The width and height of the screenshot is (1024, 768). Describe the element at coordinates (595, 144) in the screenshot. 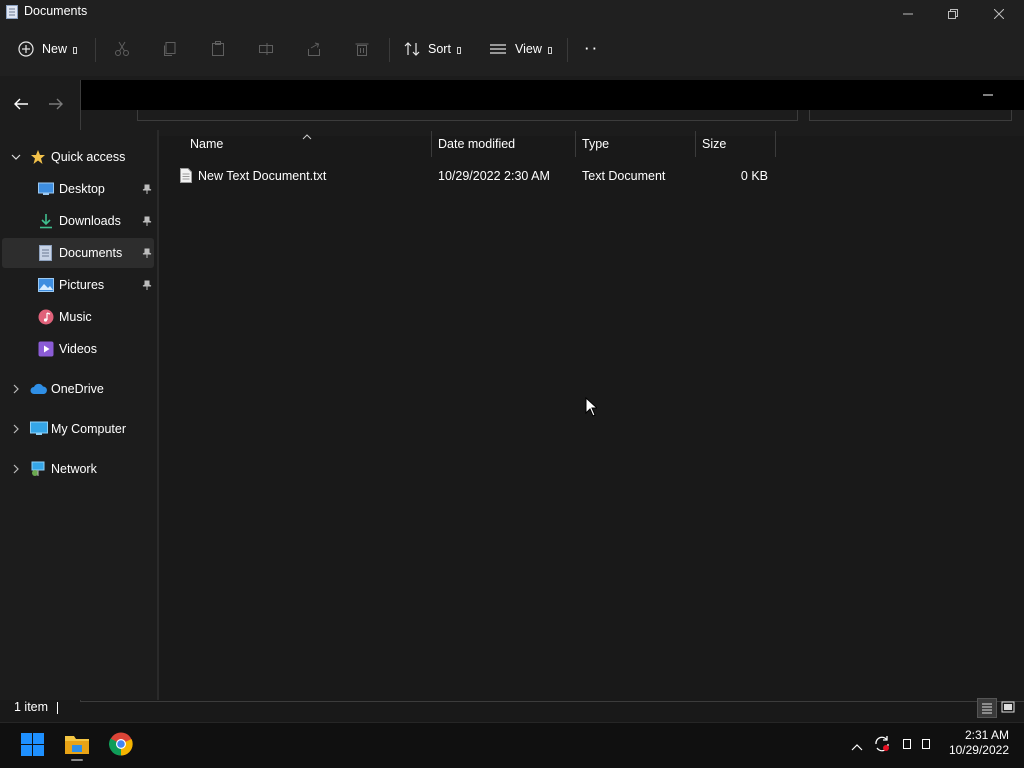

I see `column-header-type: Type` at that location.